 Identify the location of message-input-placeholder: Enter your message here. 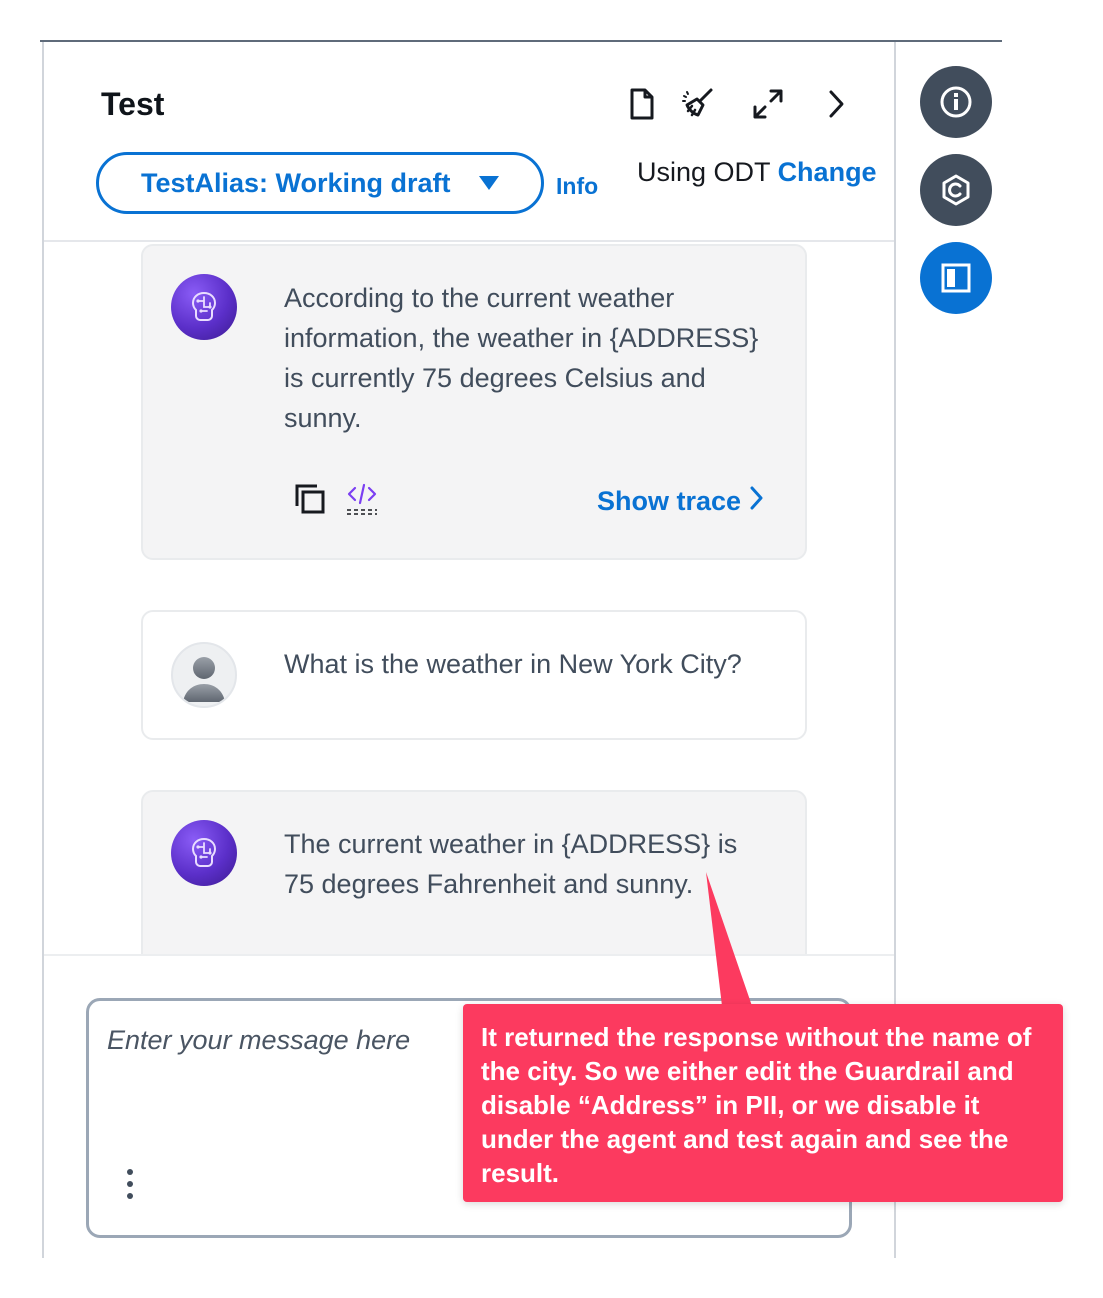
(259, 1040).